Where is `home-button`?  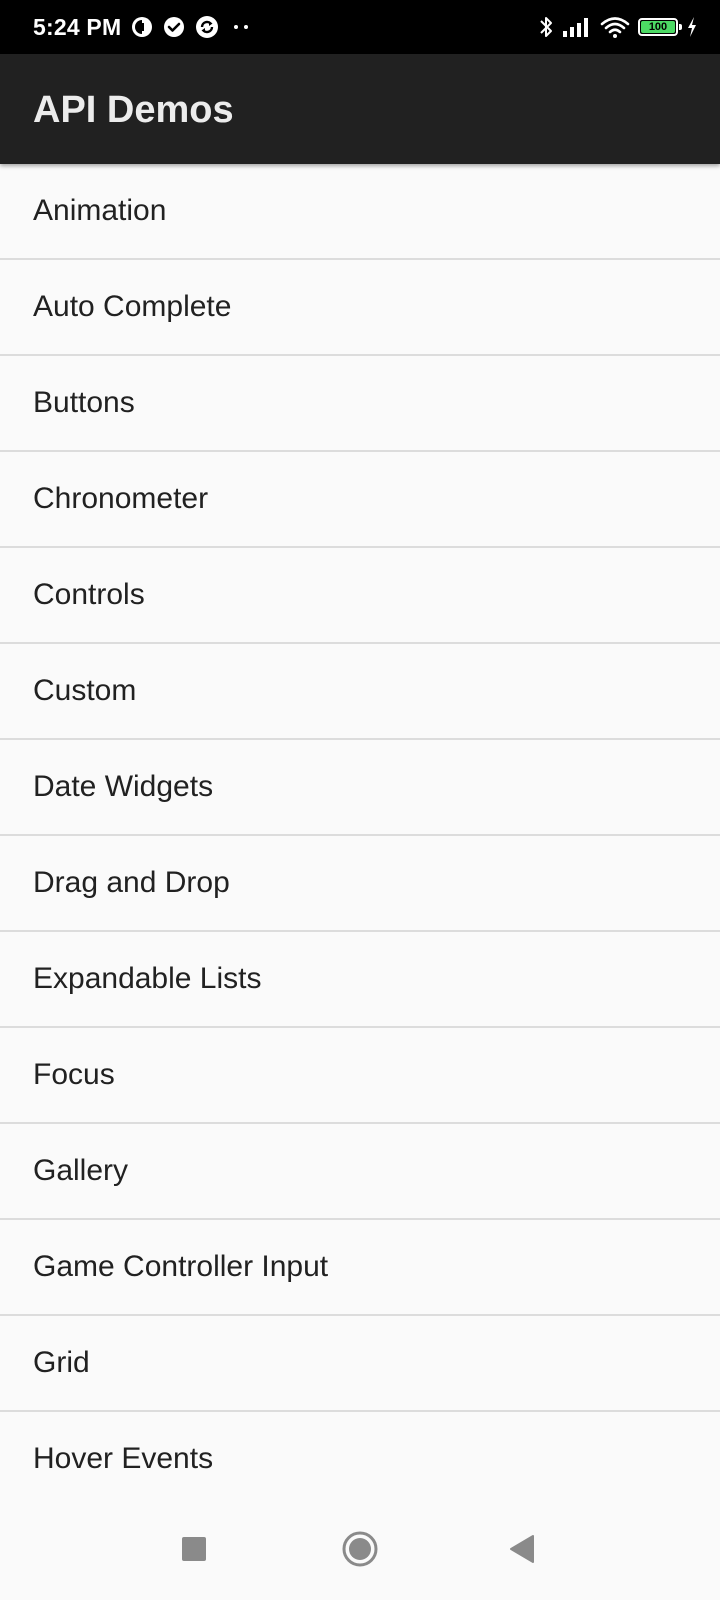
home-button is located at coordinates (360, 1551).